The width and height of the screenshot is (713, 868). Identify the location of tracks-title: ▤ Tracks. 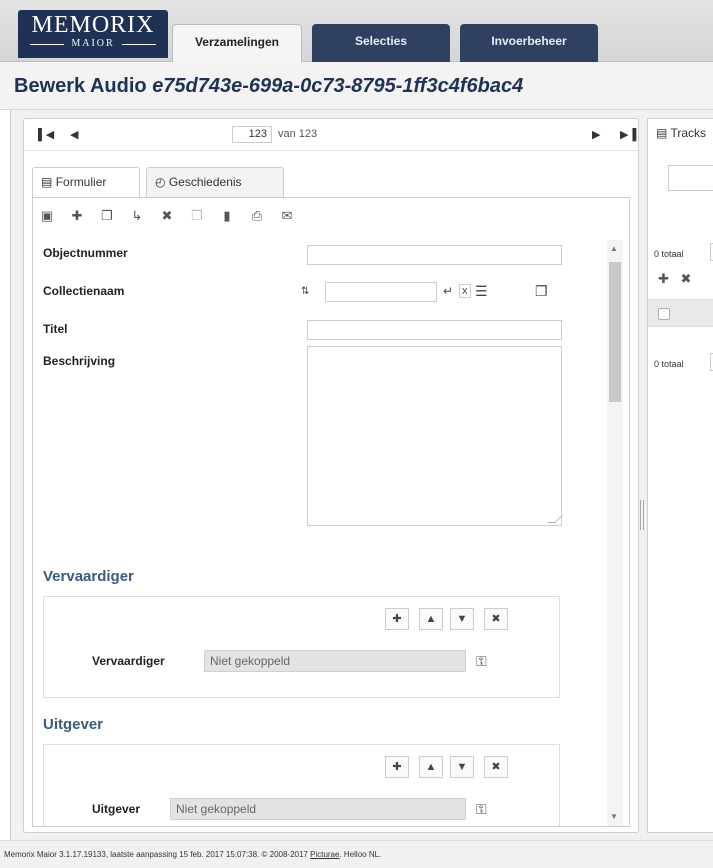
(681, 133).